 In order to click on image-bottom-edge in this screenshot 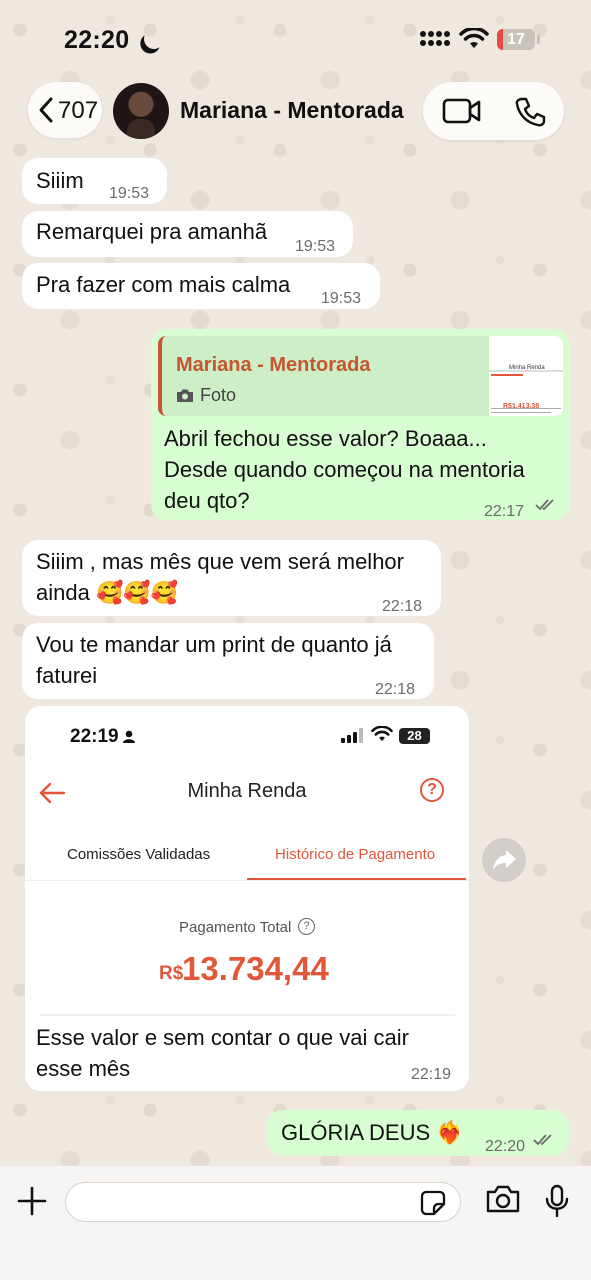, I will do `click(247, 1015)`.